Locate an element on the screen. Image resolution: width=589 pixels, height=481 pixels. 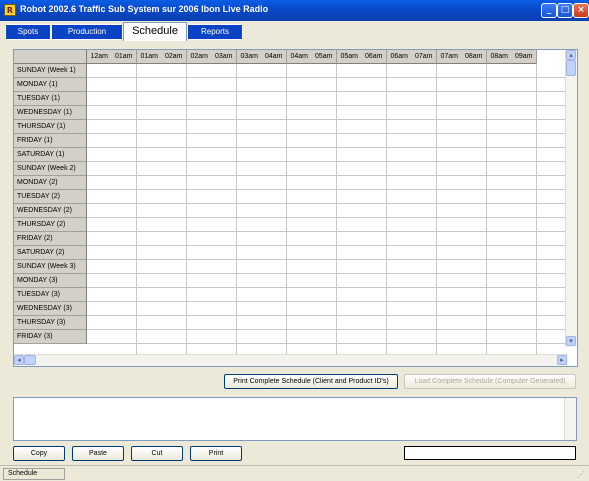
column-header: 06am 07am is located at coordinates (412, 57).